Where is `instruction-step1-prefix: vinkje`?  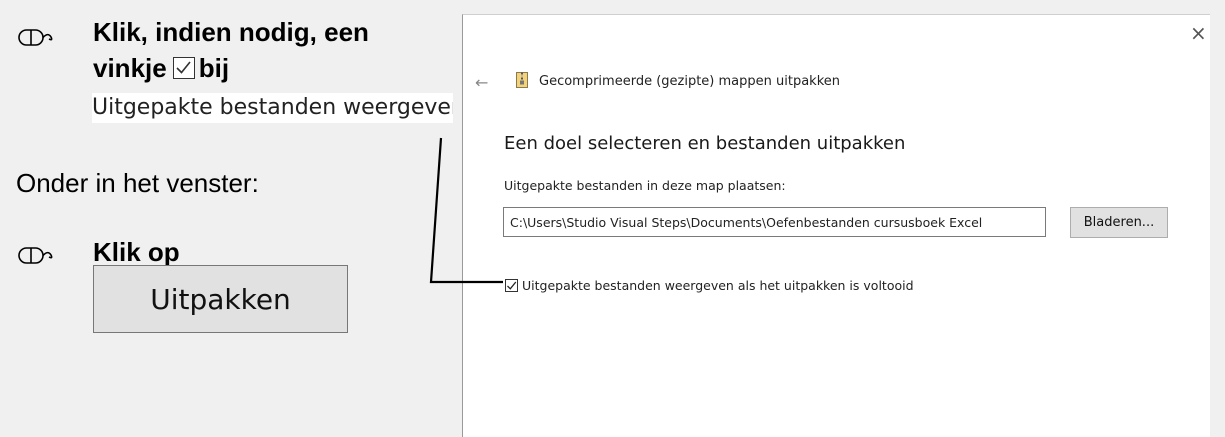
instruction-step1-prefix: vinkje is located at coordinates (130, 68).